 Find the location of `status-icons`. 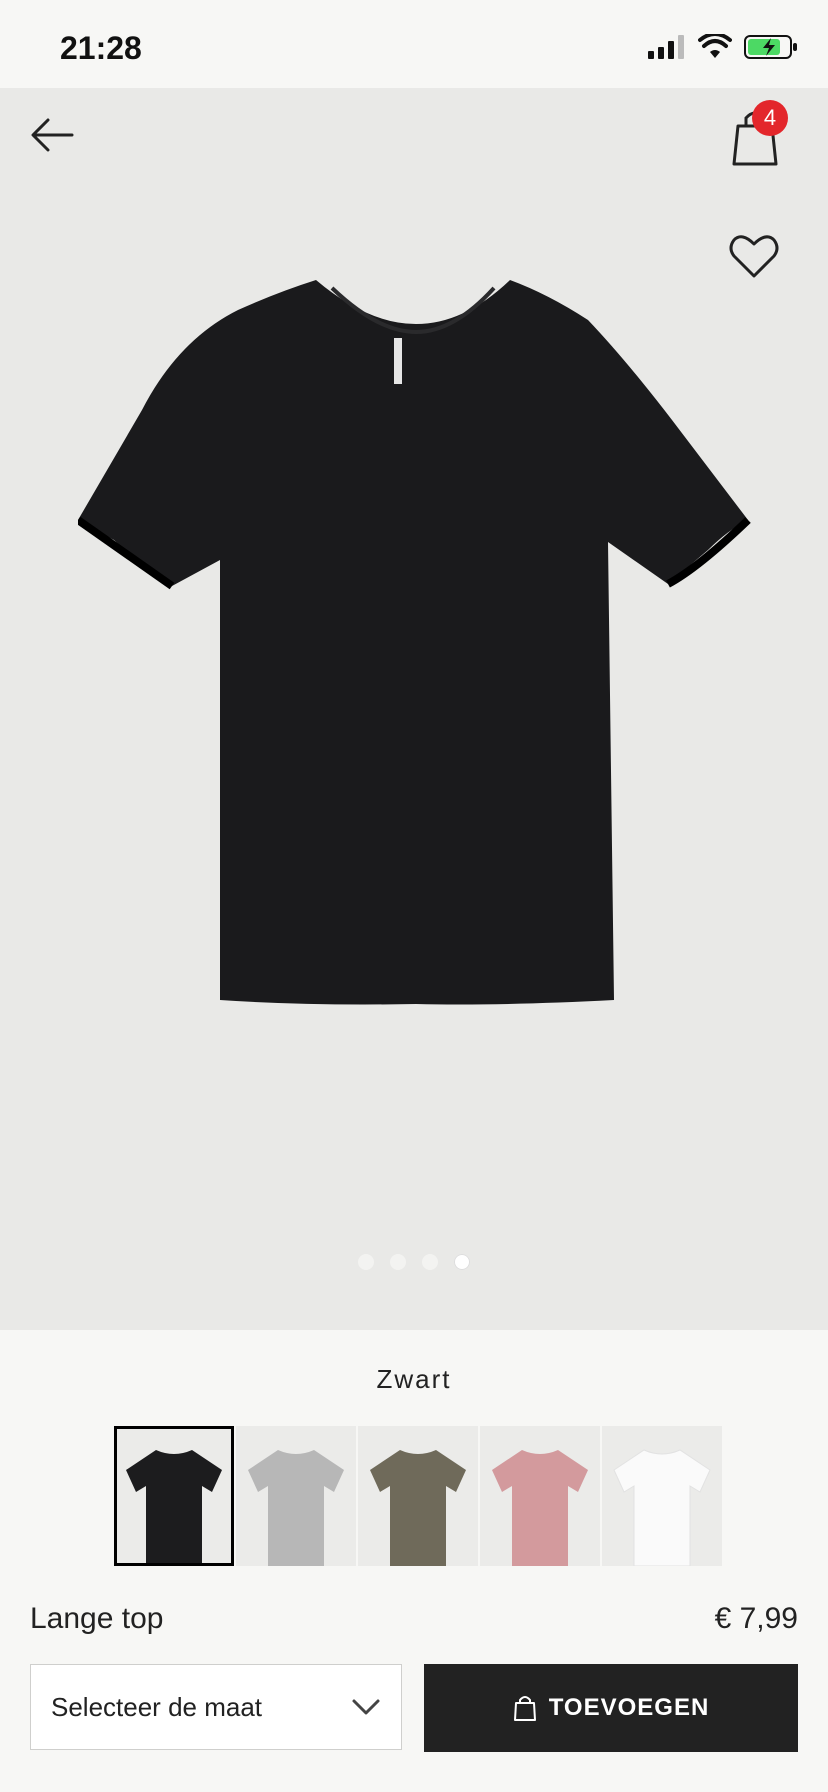

status-icons is located at coordinates (723, 47).